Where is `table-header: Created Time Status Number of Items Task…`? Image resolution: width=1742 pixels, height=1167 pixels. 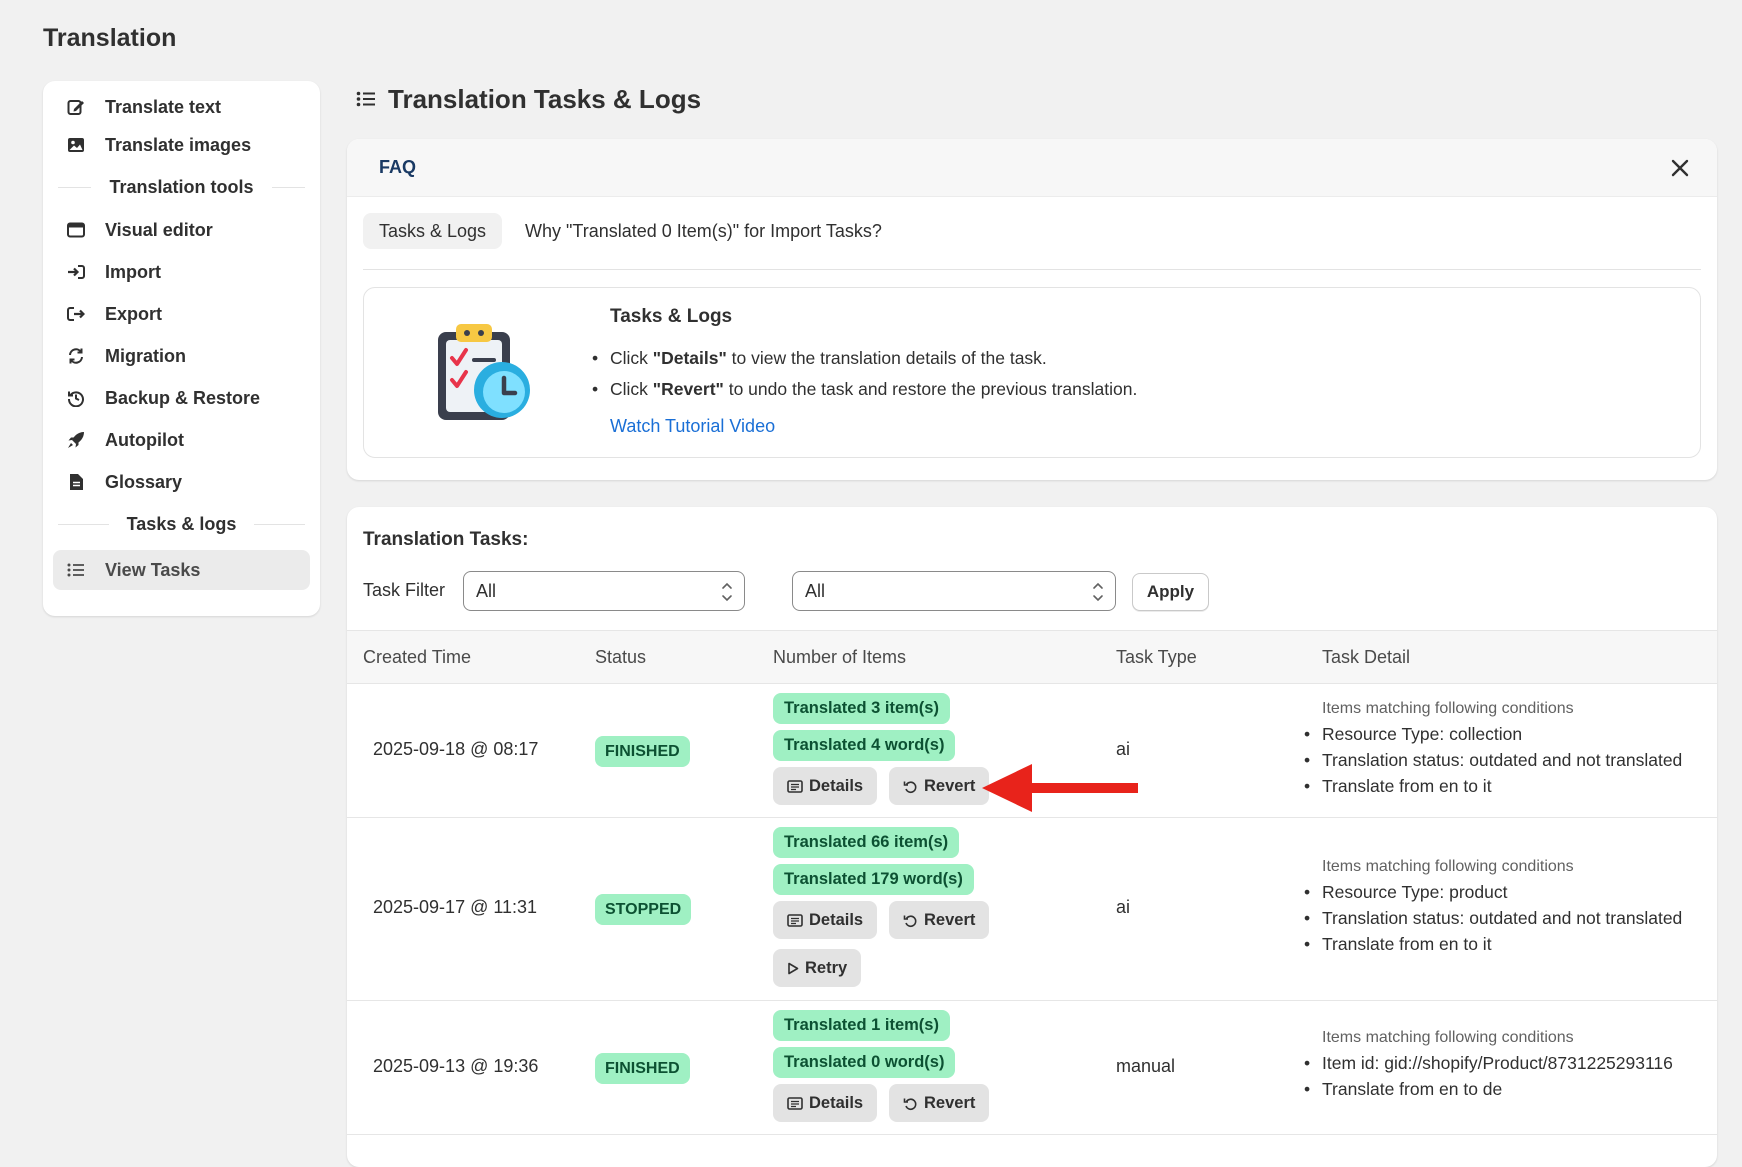 table-header: Created Time Status Number of Items Task… is located at coordinates (1032, 657).